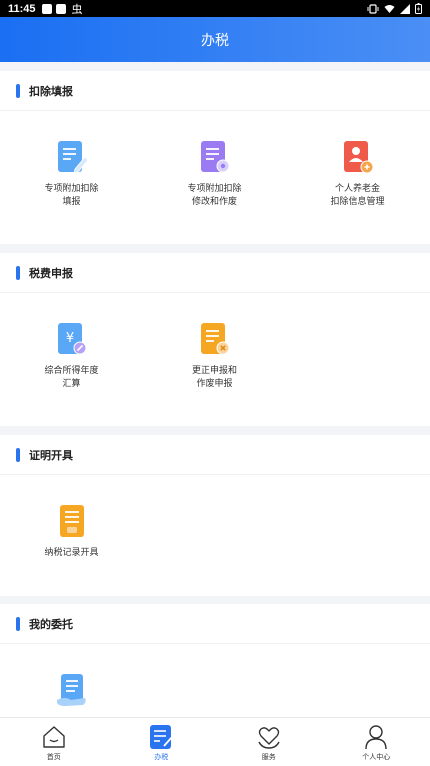 Image resolution: width=430 pixels, height=766 pixels. I want to click on item-label: 专项附加扣除 填报, so click(71, 195).